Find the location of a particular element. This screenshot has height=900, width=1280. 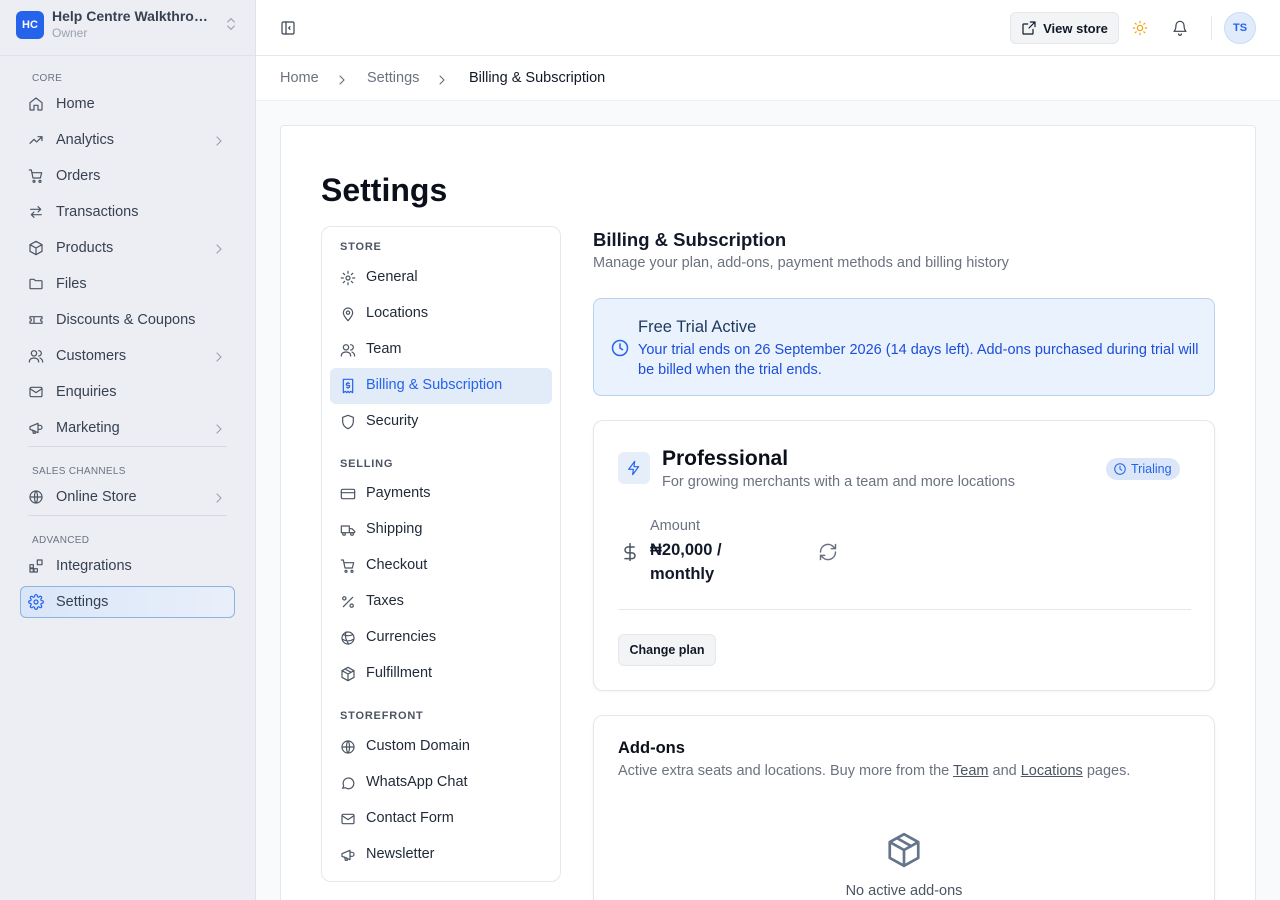

settings-section-storefront: STOREFRONT is located at coordinates (382, 716).